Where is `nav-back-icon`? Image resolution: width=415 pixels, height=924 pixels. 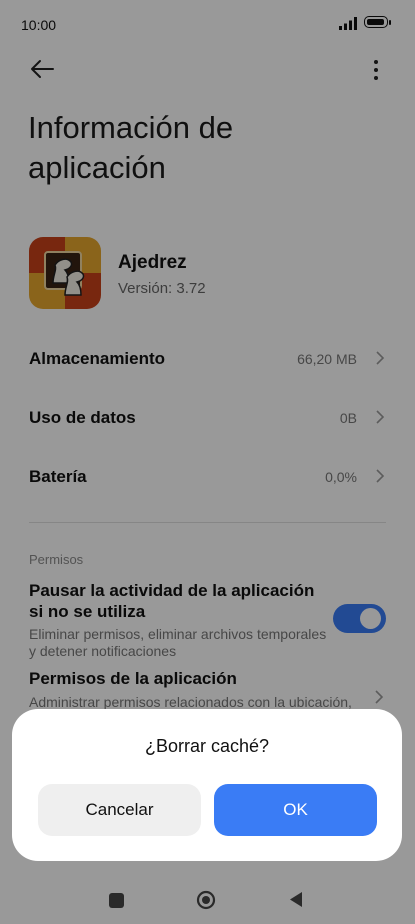 nav-back-icon is located at coordinates (296, 899).